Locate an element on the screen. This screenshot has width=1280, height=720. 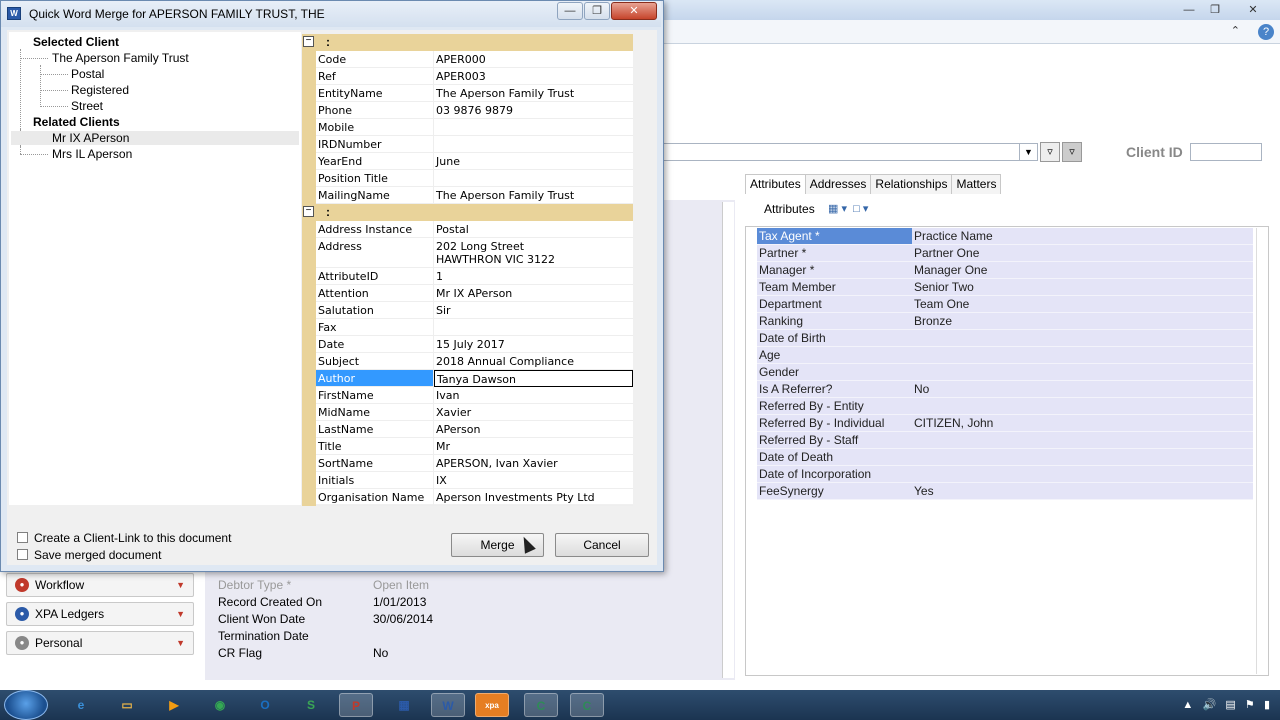
attribute-row: Manager * Manager One is located at coordinates (1005, 270).